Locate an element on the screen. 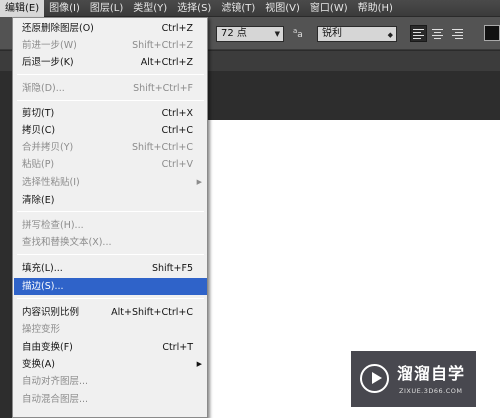  text-color-swatch is located at coordinates (492, 33).